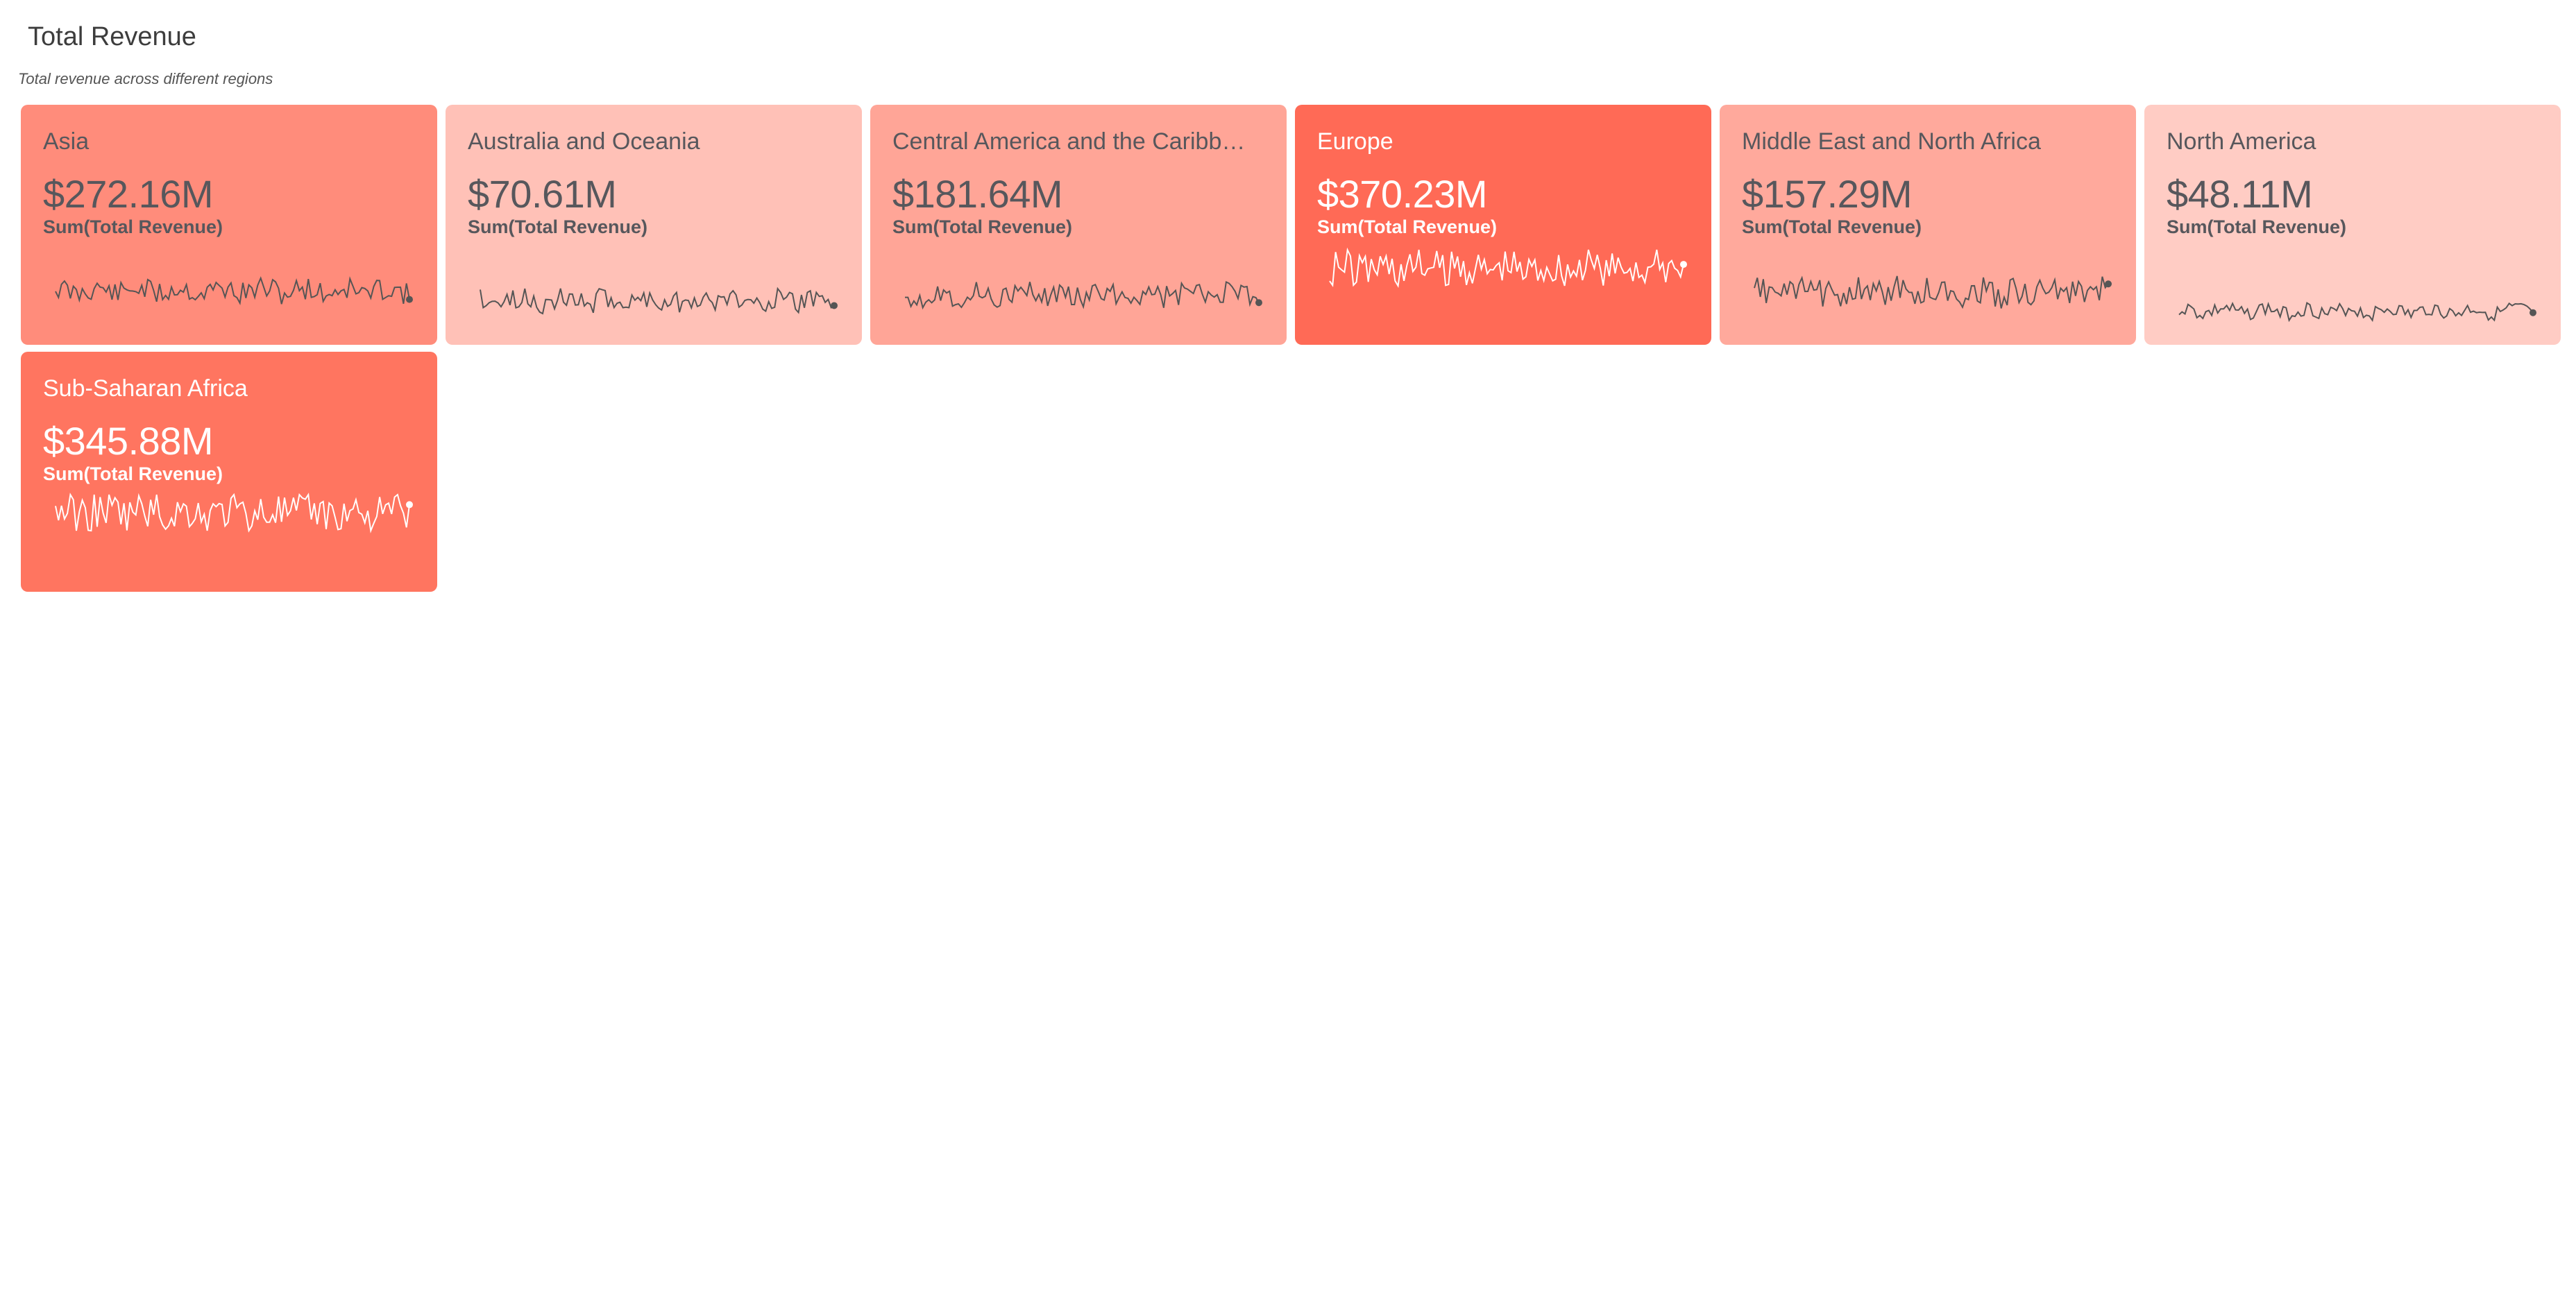 Image resolution: width=2576 pixels, height=1289 pixels. I want to click on kpi-card-region-name: Asia, so click(67, 141).